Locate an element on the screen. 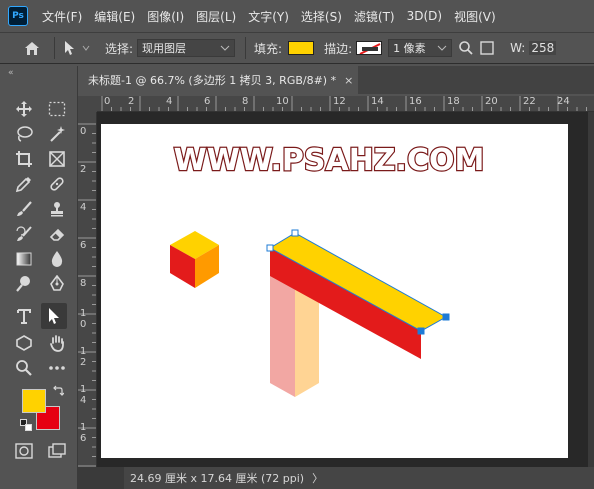 This screenshot has height=489, width=594. document-tab-strip: 未标题-1 @ 66.7% (多边形 1 拷贝 3, RGB/8#) * × is located at coordinates (336, 80).